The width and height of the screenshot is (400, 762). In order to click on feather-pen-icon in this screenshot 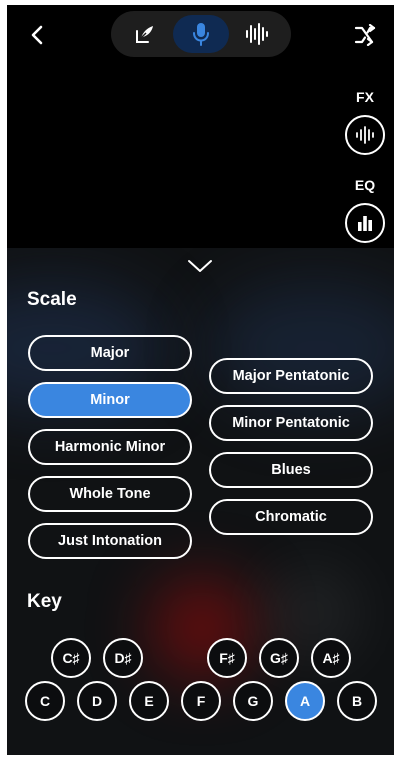, I will do `click(144, 34)`.